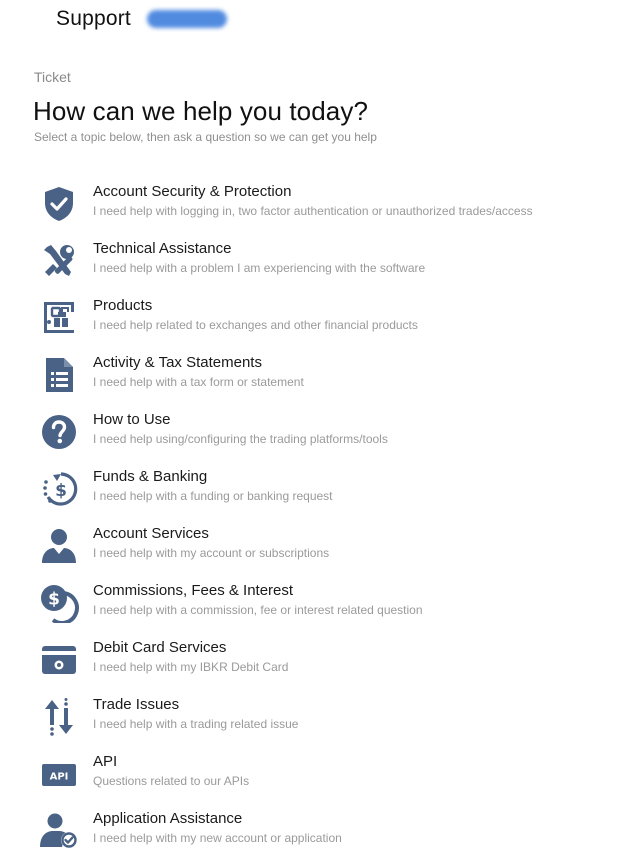 The width and height of the screenshot is (618, 860). I want to click on topic-name: Account Services, so click(151, 533).